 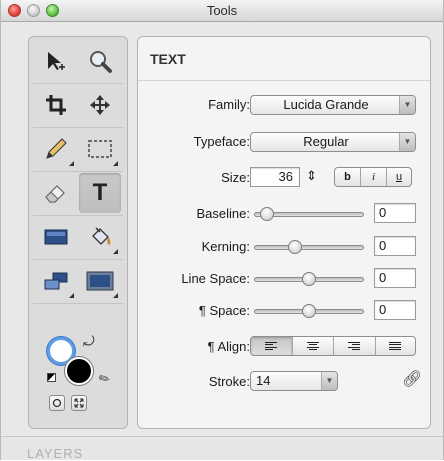 I want to click on cursor-plus-icon, so click(x=56, y=61).